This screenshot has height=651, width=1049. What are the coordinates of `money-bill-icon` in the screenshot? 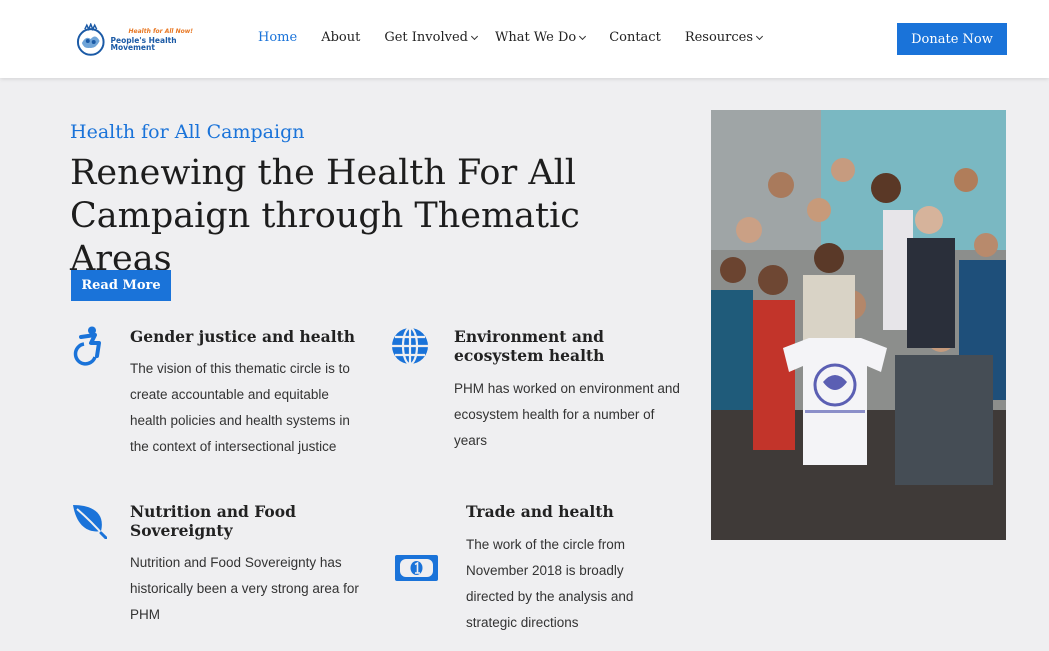 It's located at (416, 568).